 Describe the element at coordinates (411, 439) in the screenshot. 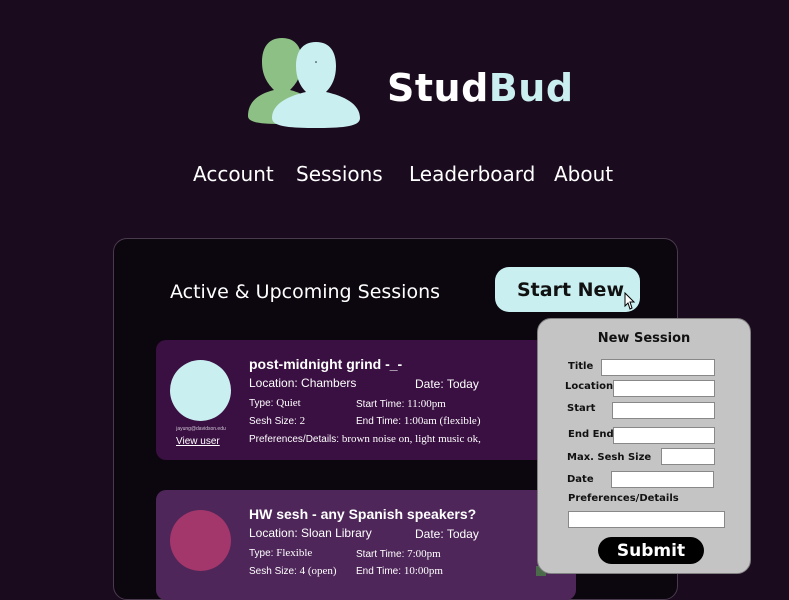

I see `prefs-value: brown noise on, light music ok,` at that location.